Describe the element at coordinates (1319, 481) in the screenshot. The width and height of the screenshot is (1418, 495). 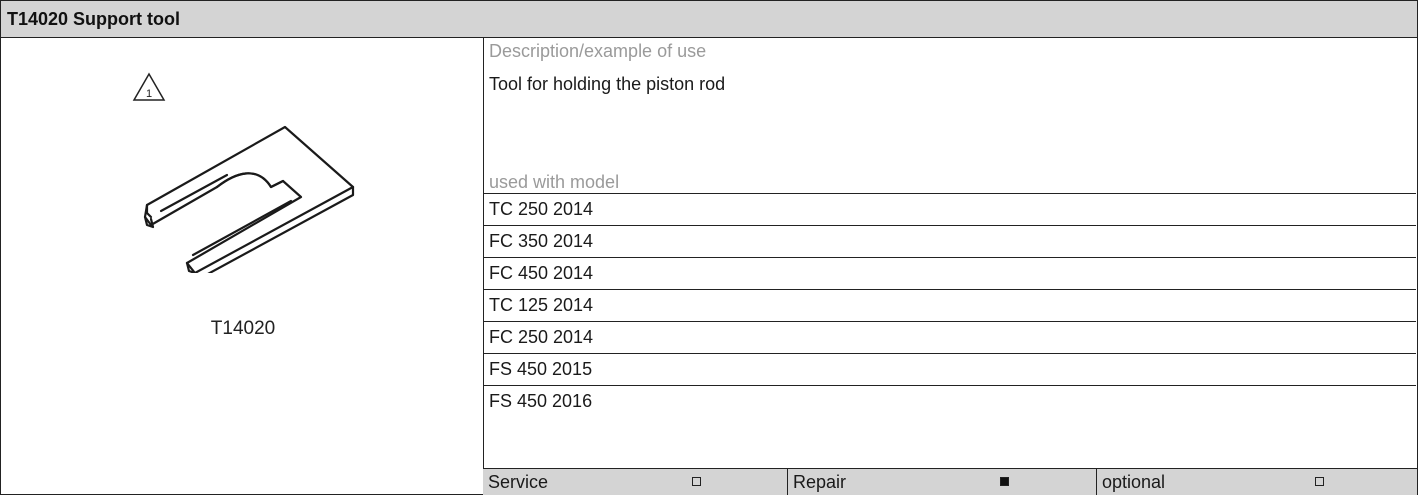
I see `optional-checkbox` at that location.